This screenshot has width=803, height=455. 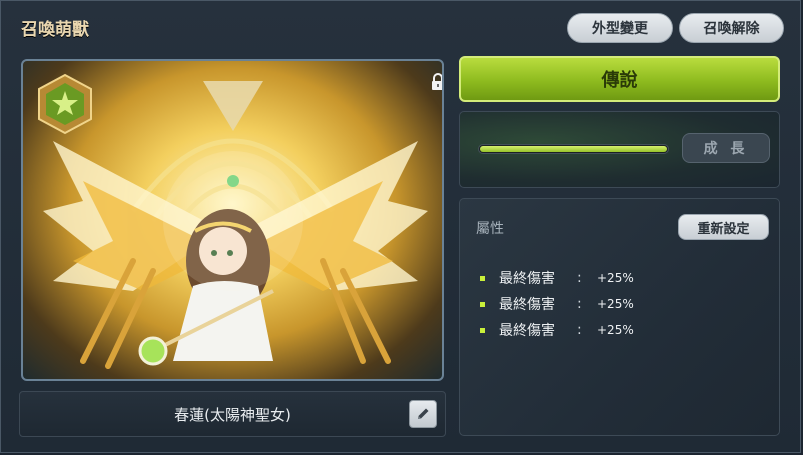 I want to click on growth-panel: 成 長, so click(x=619, y=149).